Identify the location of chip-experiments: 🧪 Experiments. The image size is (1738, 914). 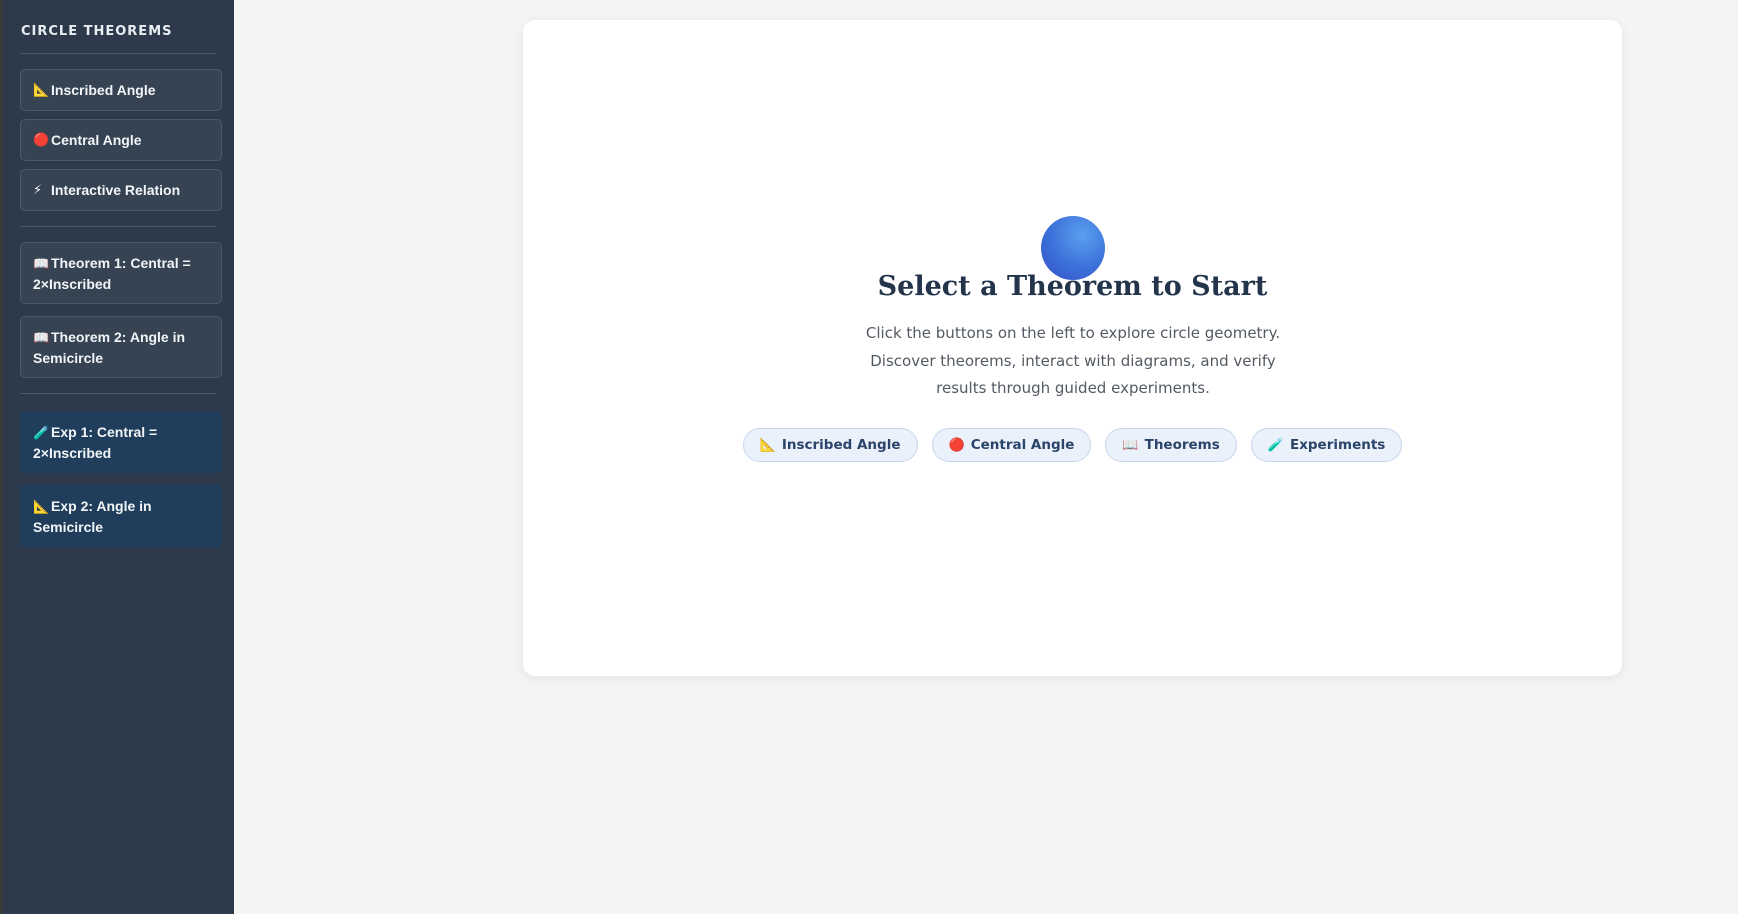
(1326, 445).